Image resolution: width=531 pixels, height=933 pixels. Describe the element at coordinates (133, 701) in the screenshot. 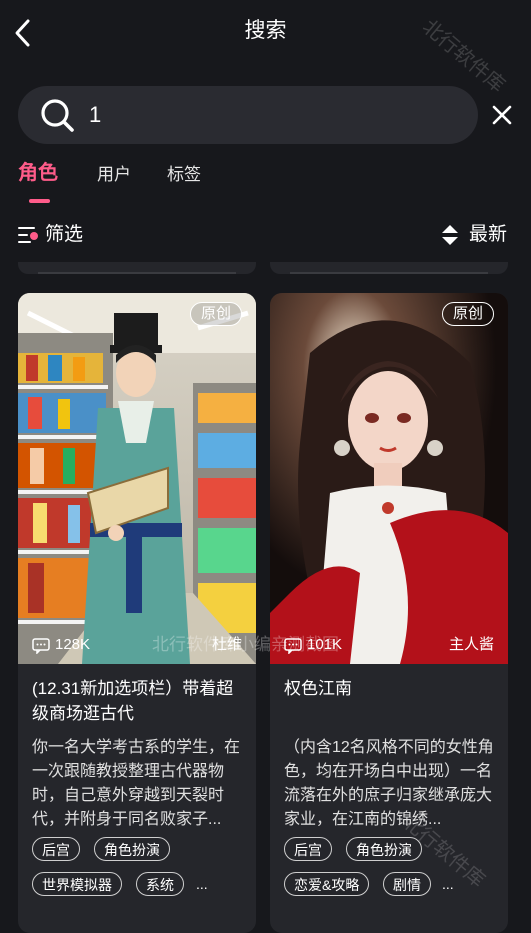

I see `card-title: (12.31新加选项栏）带着超级商场逛古代` at that location.